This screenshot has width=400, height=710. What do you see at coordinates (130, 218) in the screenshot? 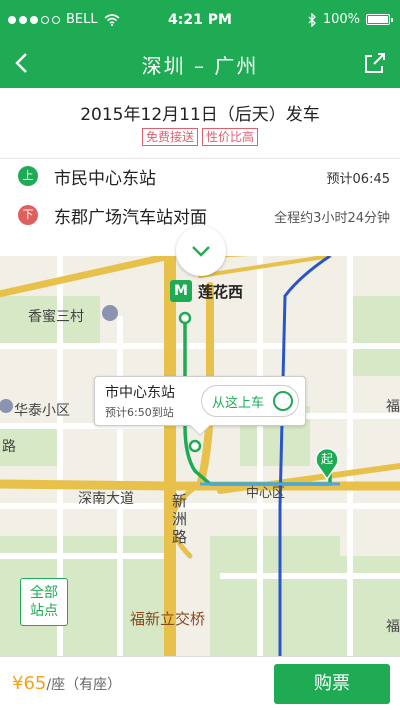
I see `alighting-stop-name: 东郡广场汽车站对面` at bounding box center [130, 218].